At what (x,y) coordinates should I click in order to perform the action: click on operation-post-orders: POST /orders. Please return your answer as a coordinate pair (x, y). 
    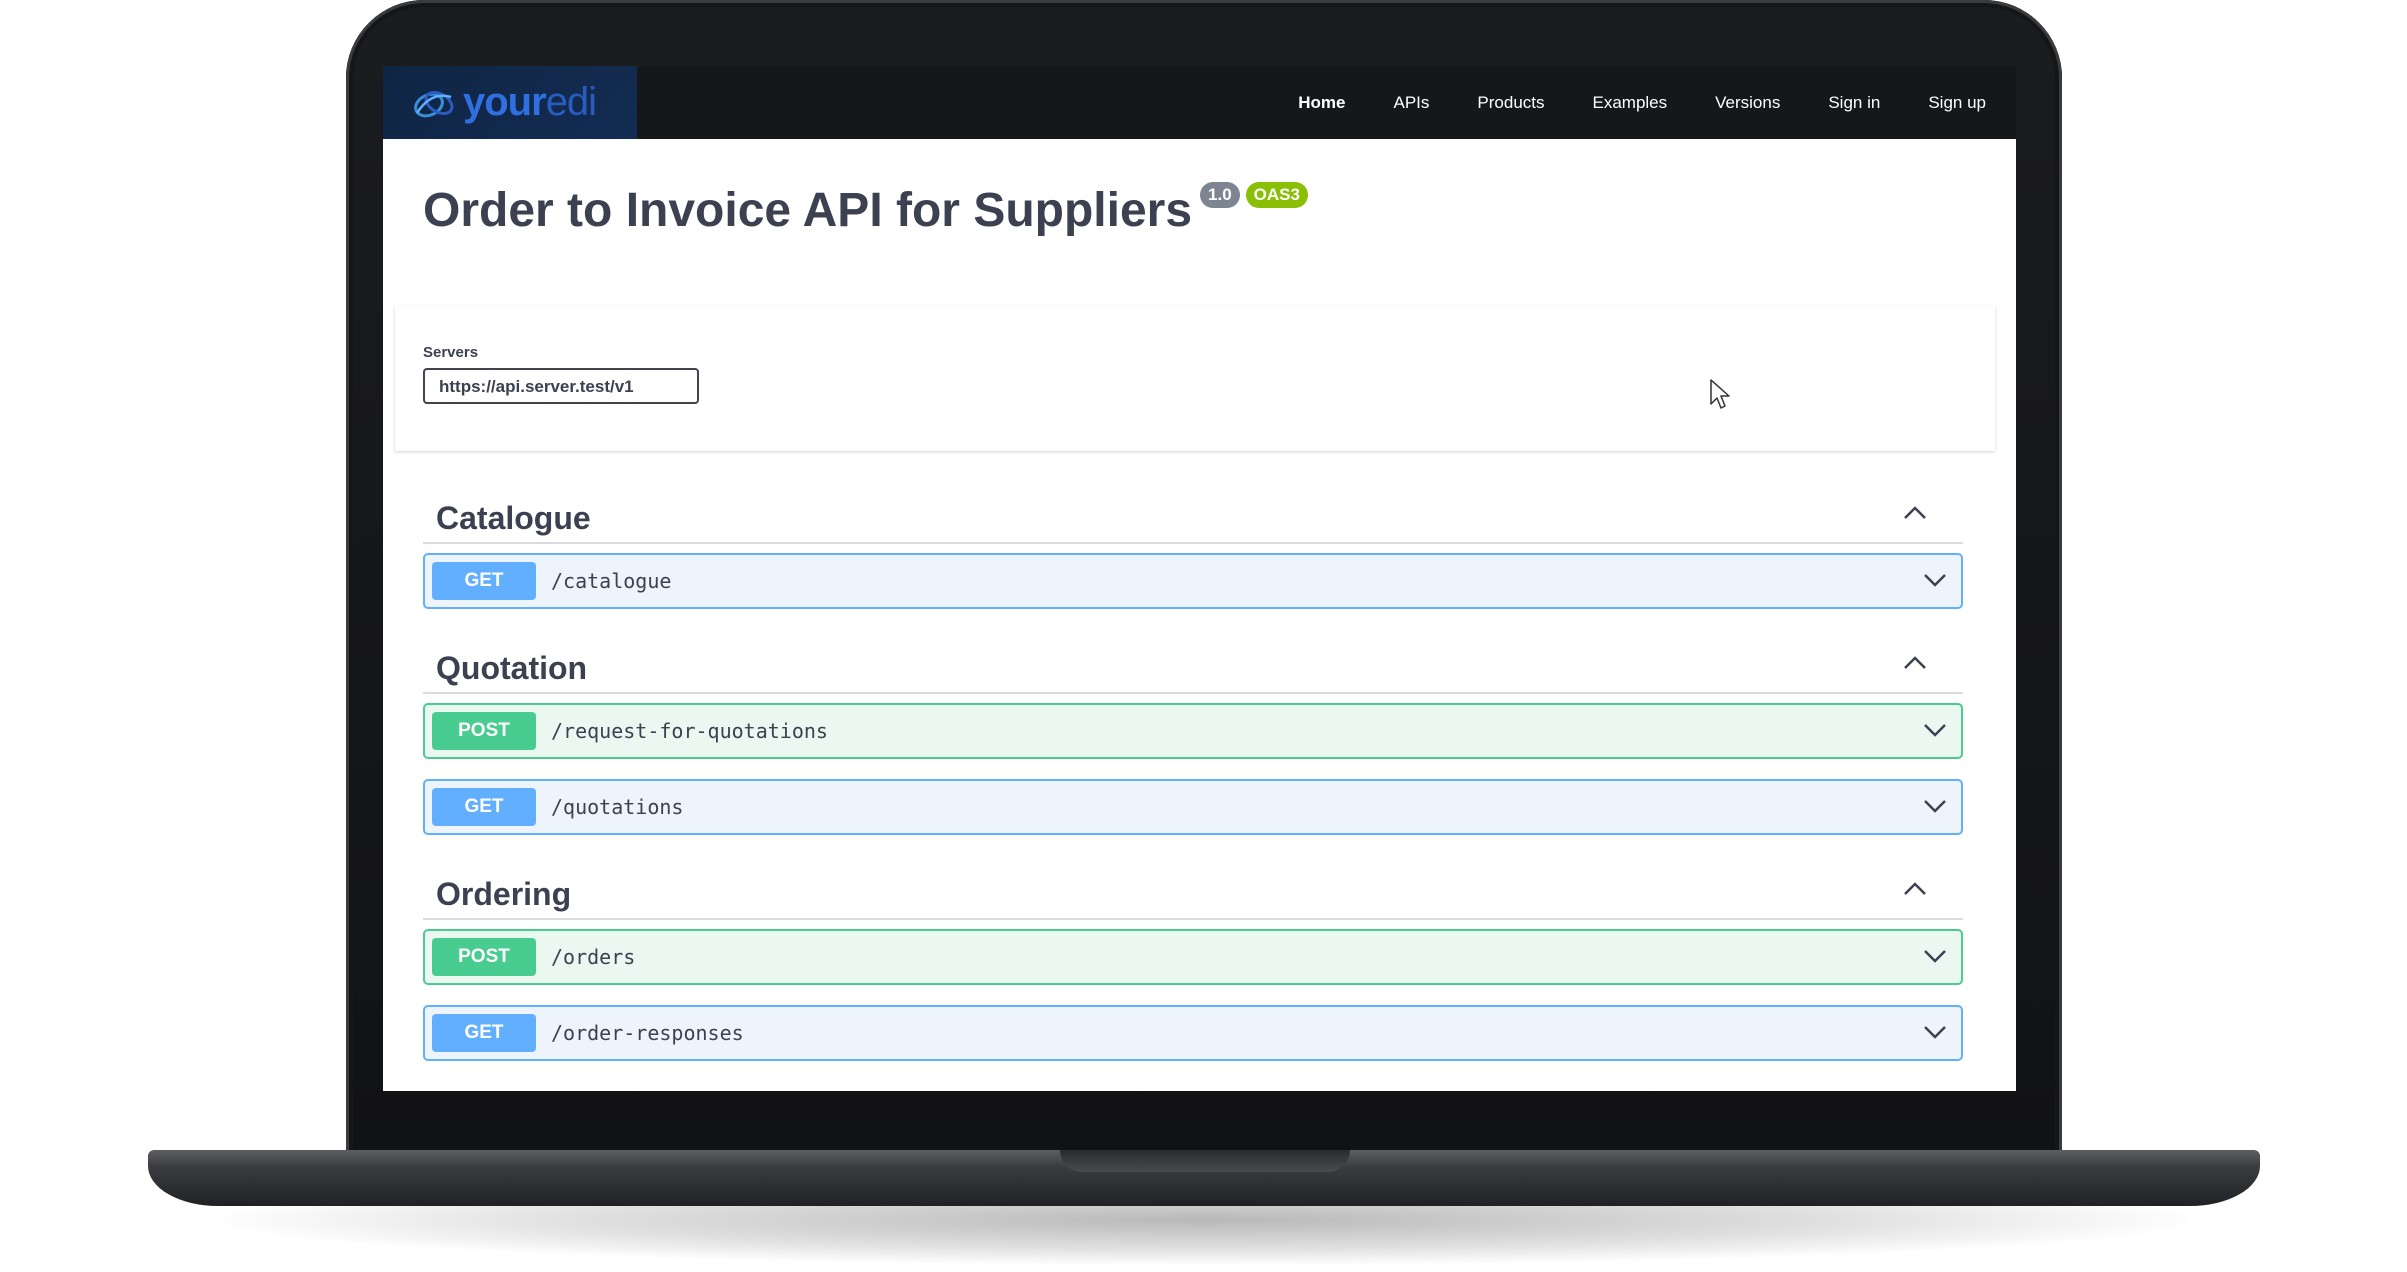
    Looking at the image, I should click on (1193, 957).